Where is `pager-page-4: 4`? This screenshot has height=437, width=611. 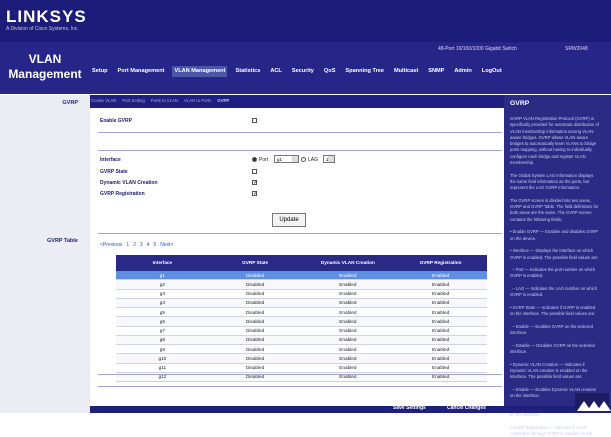 pager-page-4: 4 is located at coordinates (148, 245).